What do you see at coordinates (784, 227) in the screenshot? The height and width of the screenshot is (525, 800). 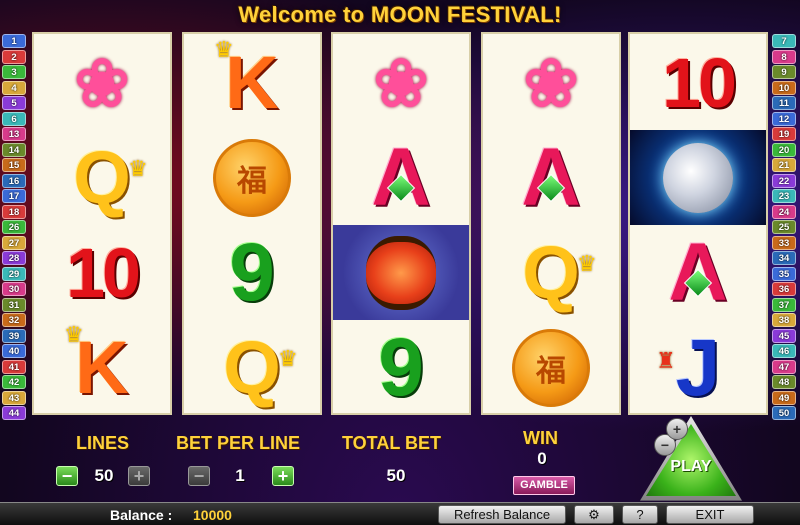 I see `payline-indicator-25: 25` at bounding box center [784, 227].